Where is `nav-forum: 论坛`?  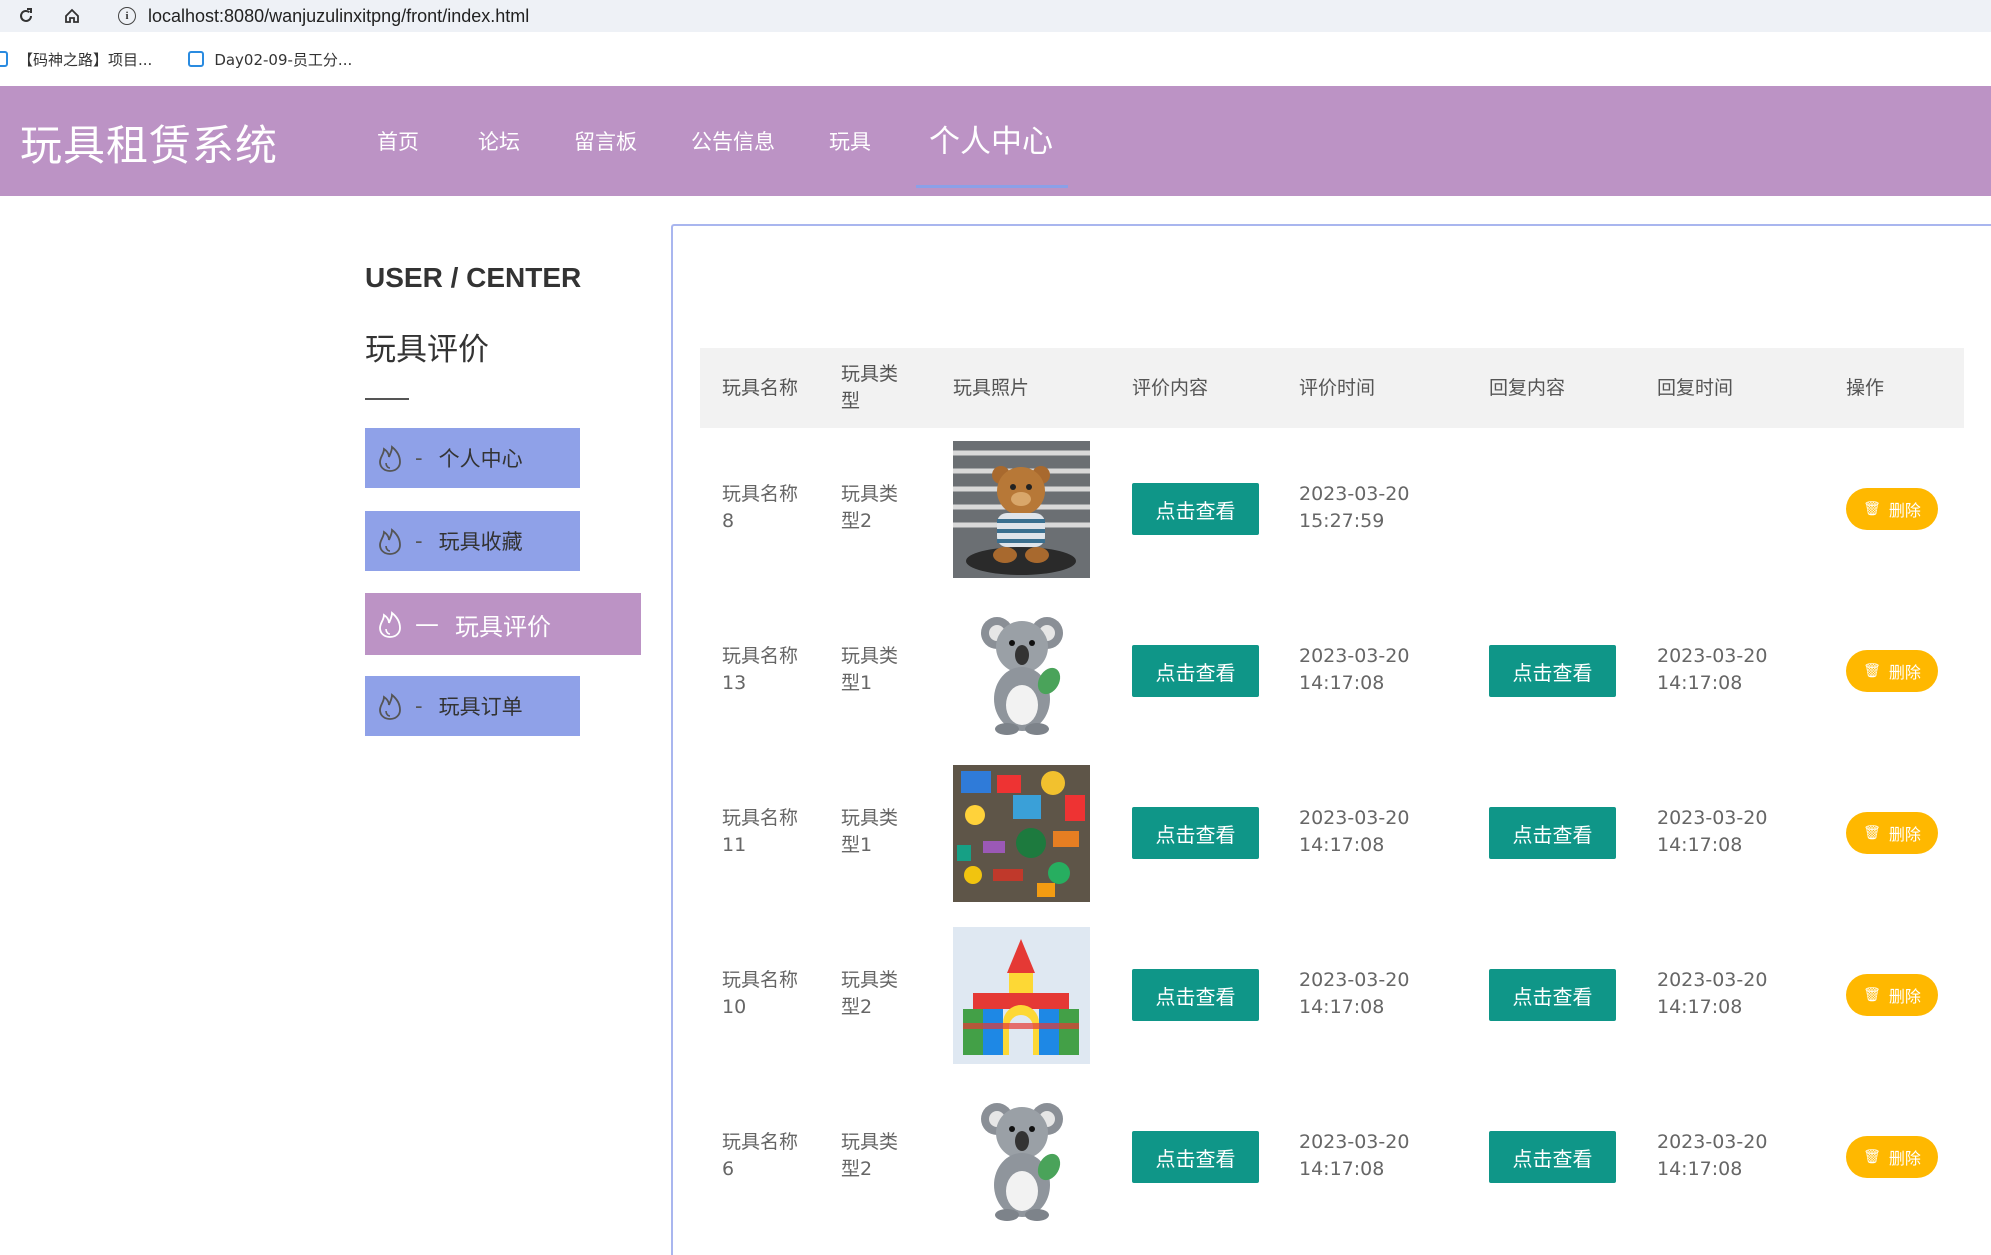 nav-forum: 论坛 is located at coordinates (499, 141).